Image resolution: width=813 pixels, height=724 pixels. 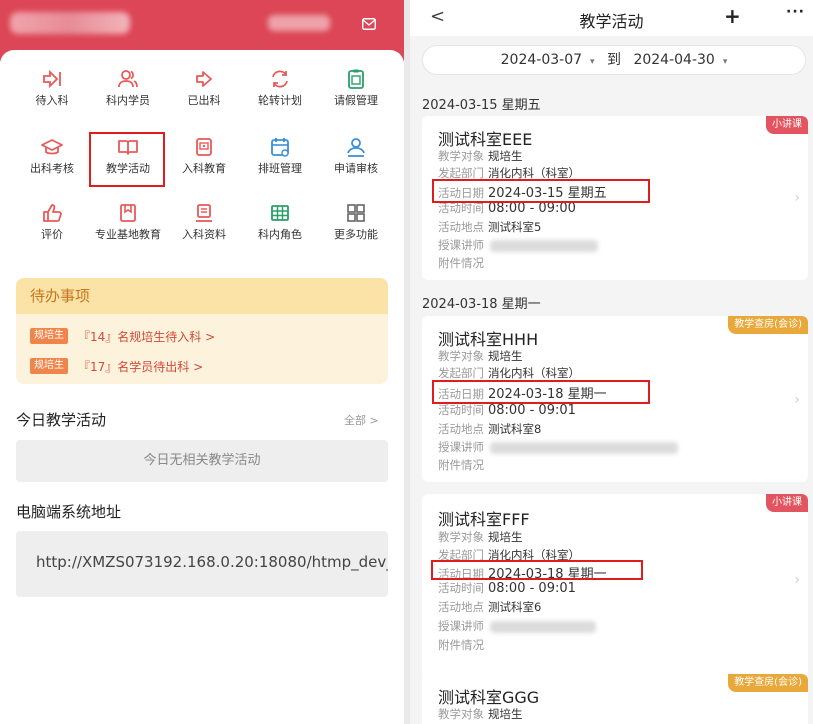 I want to click on user-review-icon, so click(x=356, y=147).